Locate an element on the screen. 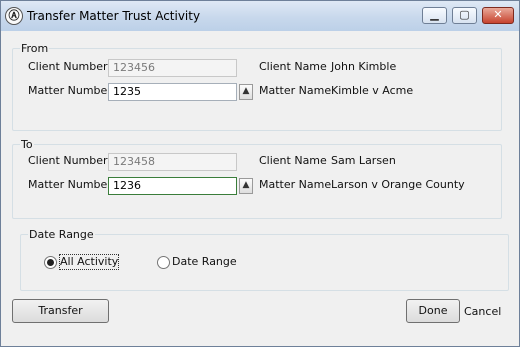 The height and width of the screenshot is (347, 520). maximize-icon: ▢ is located at coordinates (464, 14).